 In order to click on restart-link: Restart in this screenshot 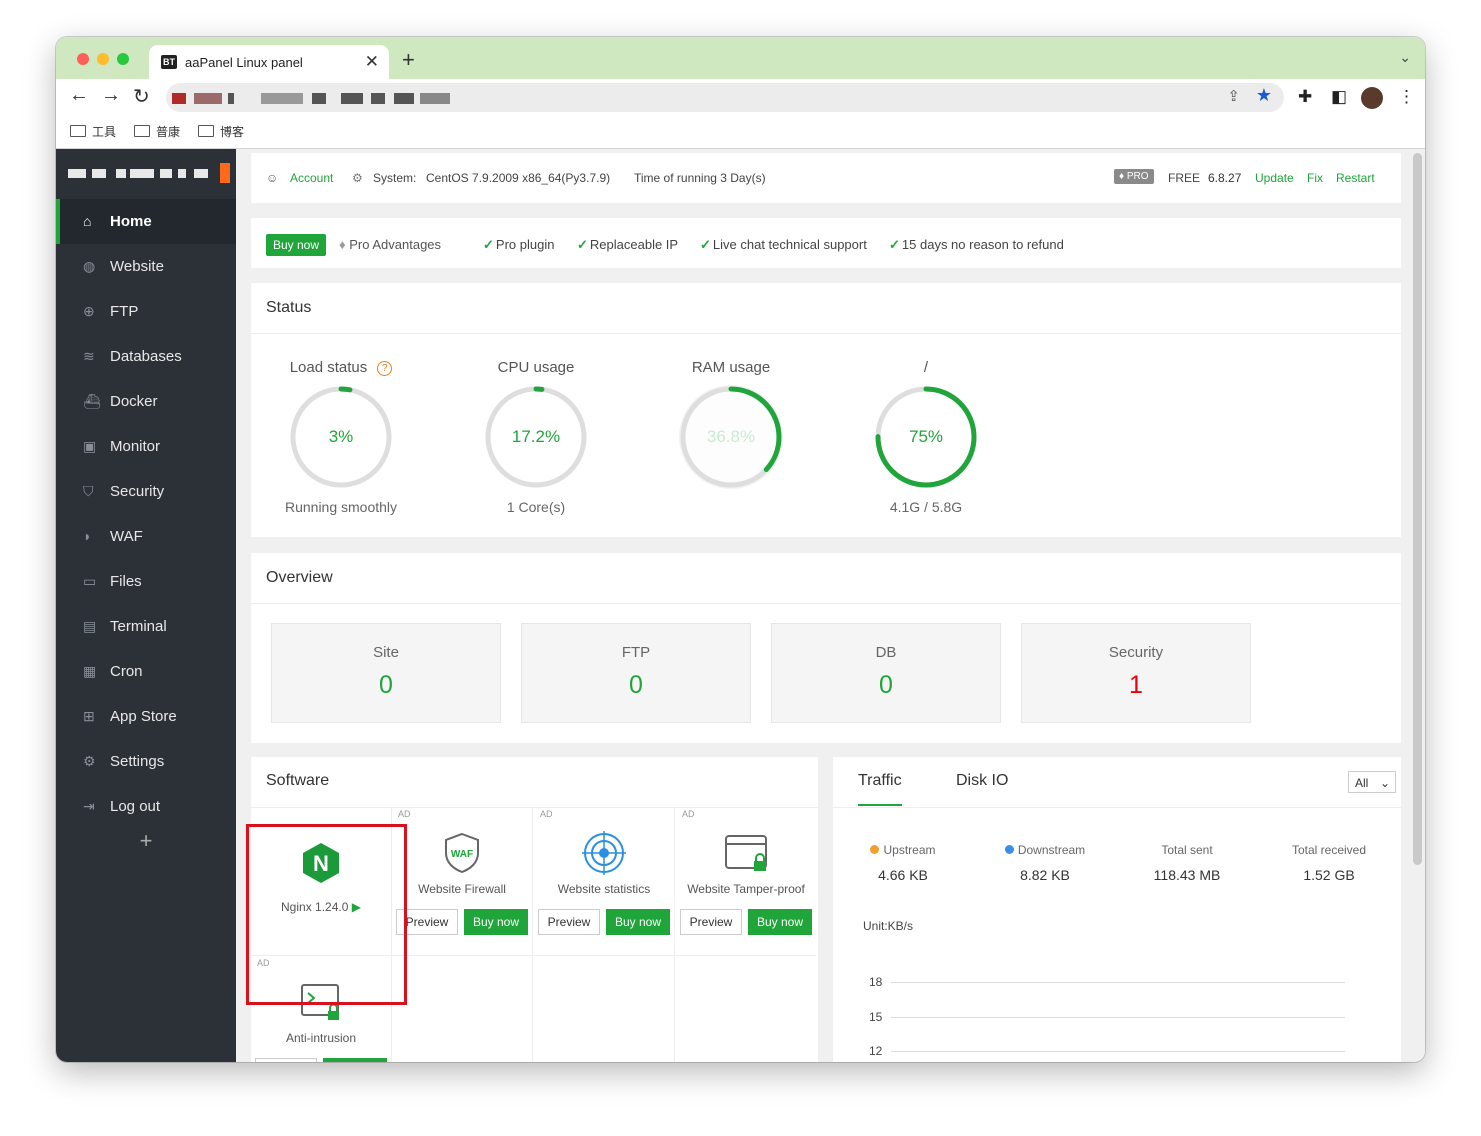, I will do `click(1355, 178)`.